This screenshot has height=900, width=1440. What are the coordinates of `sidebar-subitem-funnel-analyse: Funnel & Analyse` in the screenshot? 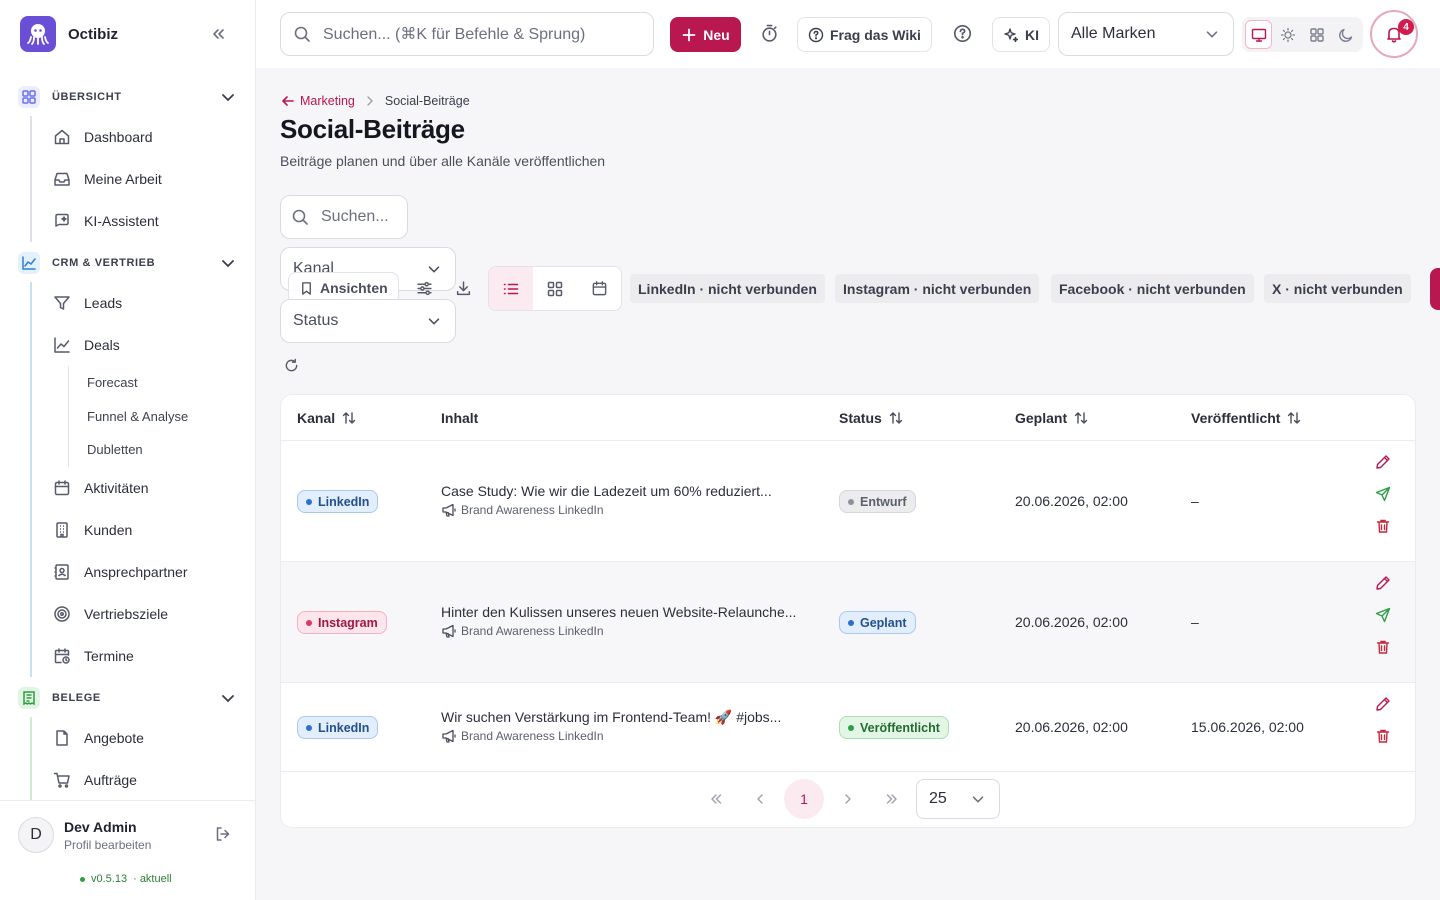 It's located at (162, 417).